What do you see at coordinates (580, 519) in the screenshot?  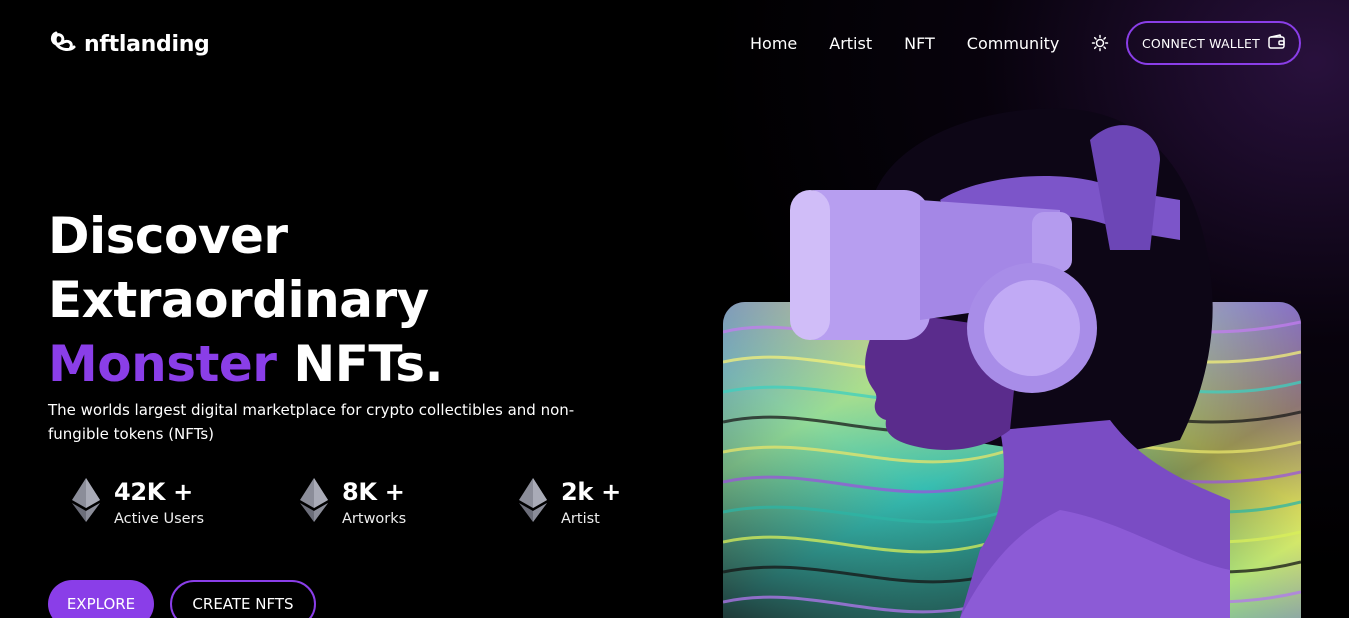 I see `stat-label: Artist` at bounding box center [580, 519].